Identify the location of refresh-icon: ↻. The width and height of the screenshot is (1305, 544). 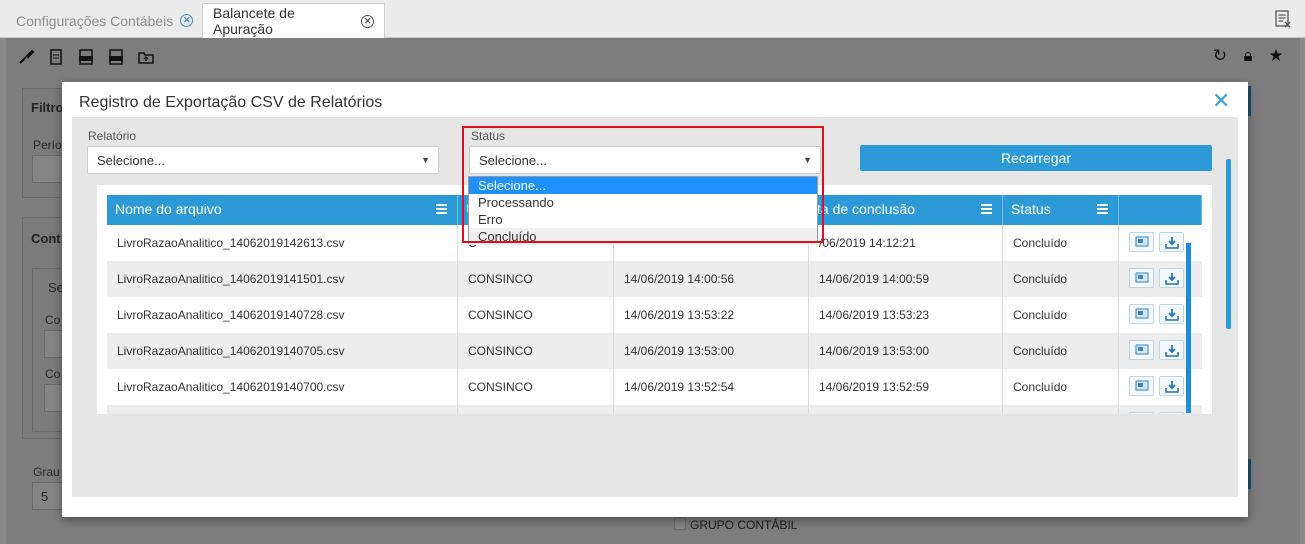
(1220, 56).